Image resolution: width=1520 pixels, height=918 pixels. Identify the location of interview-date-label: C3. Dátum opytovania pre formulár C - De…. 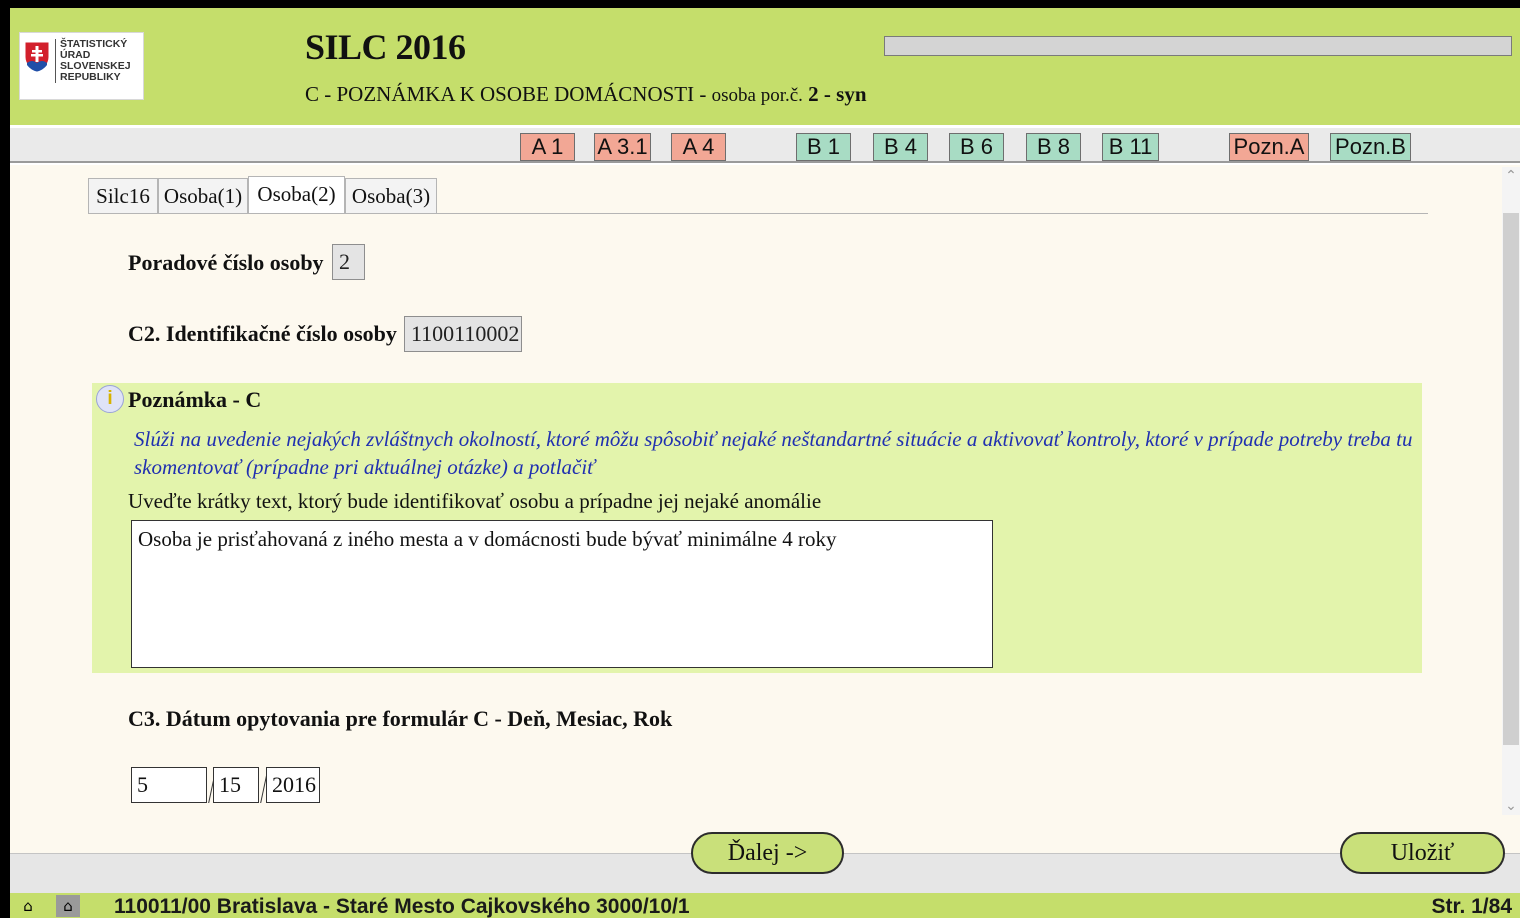
(400, 718).